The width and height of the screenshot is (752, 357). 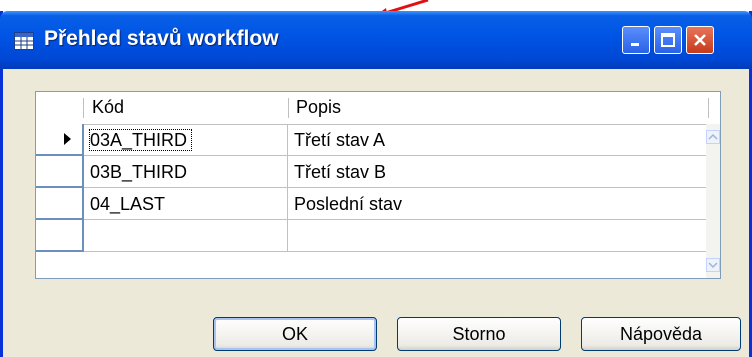 What do you see at coordinates (498, 172) in the screenshot?
I see `cell-description: Třetí stav B` at bounding box center [498, 172].